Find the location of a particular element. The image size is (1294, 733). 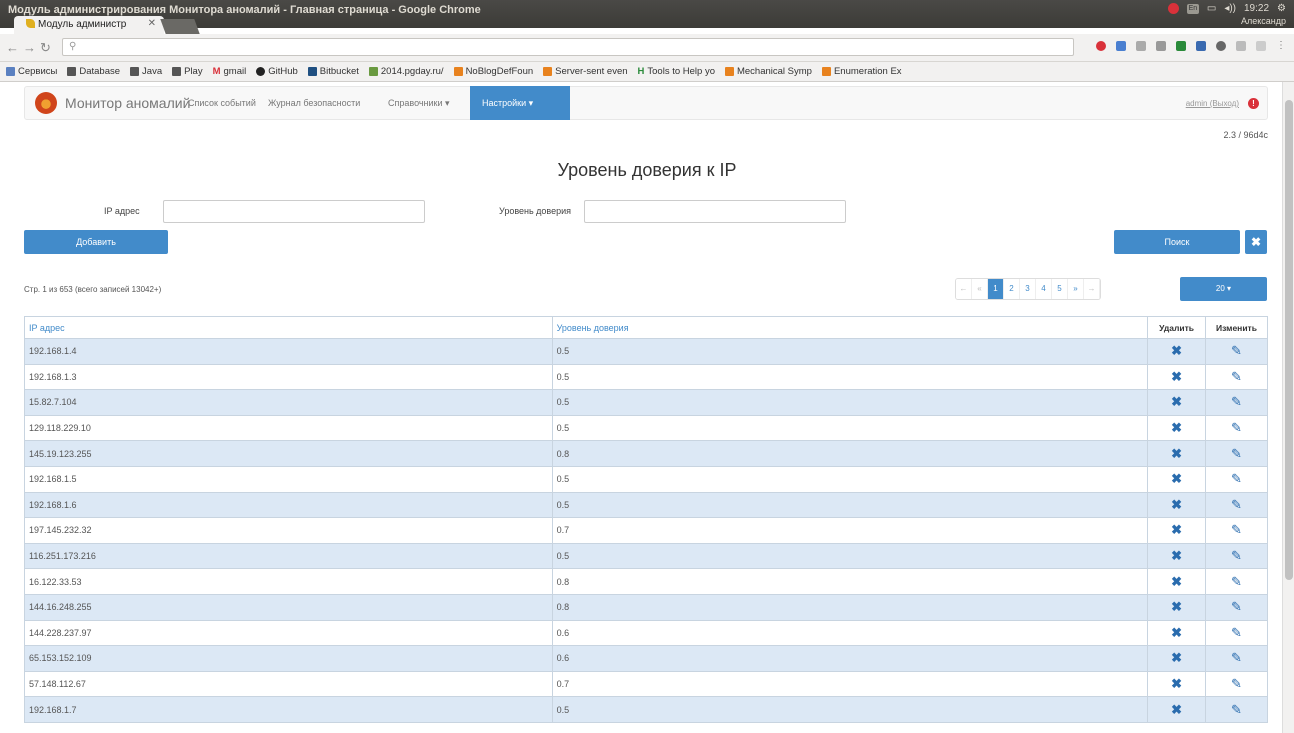

add-button: Добавить is located at coordinates (96, 242).